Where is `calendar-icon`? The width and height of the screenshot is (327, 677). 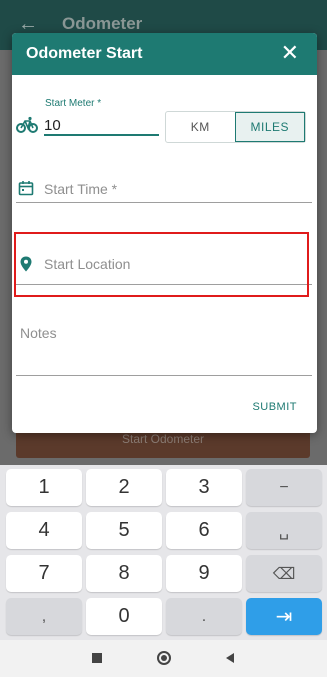 calendar-icon is located at coordinates (26, 188).